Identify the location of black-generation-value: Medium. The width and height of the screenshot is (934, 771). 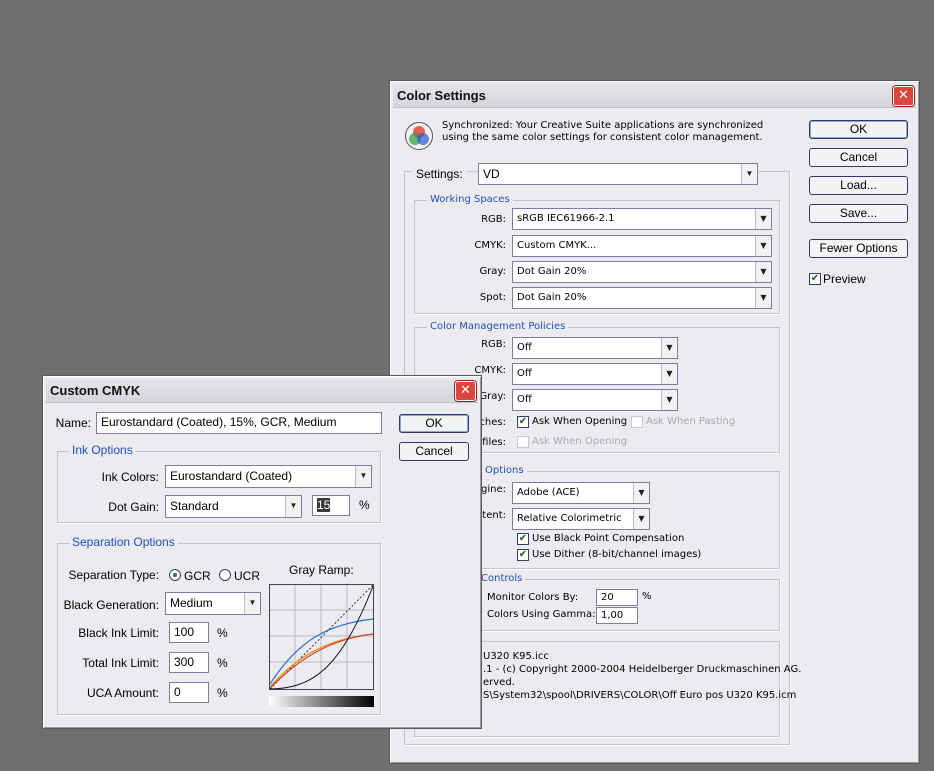
(191, 603).